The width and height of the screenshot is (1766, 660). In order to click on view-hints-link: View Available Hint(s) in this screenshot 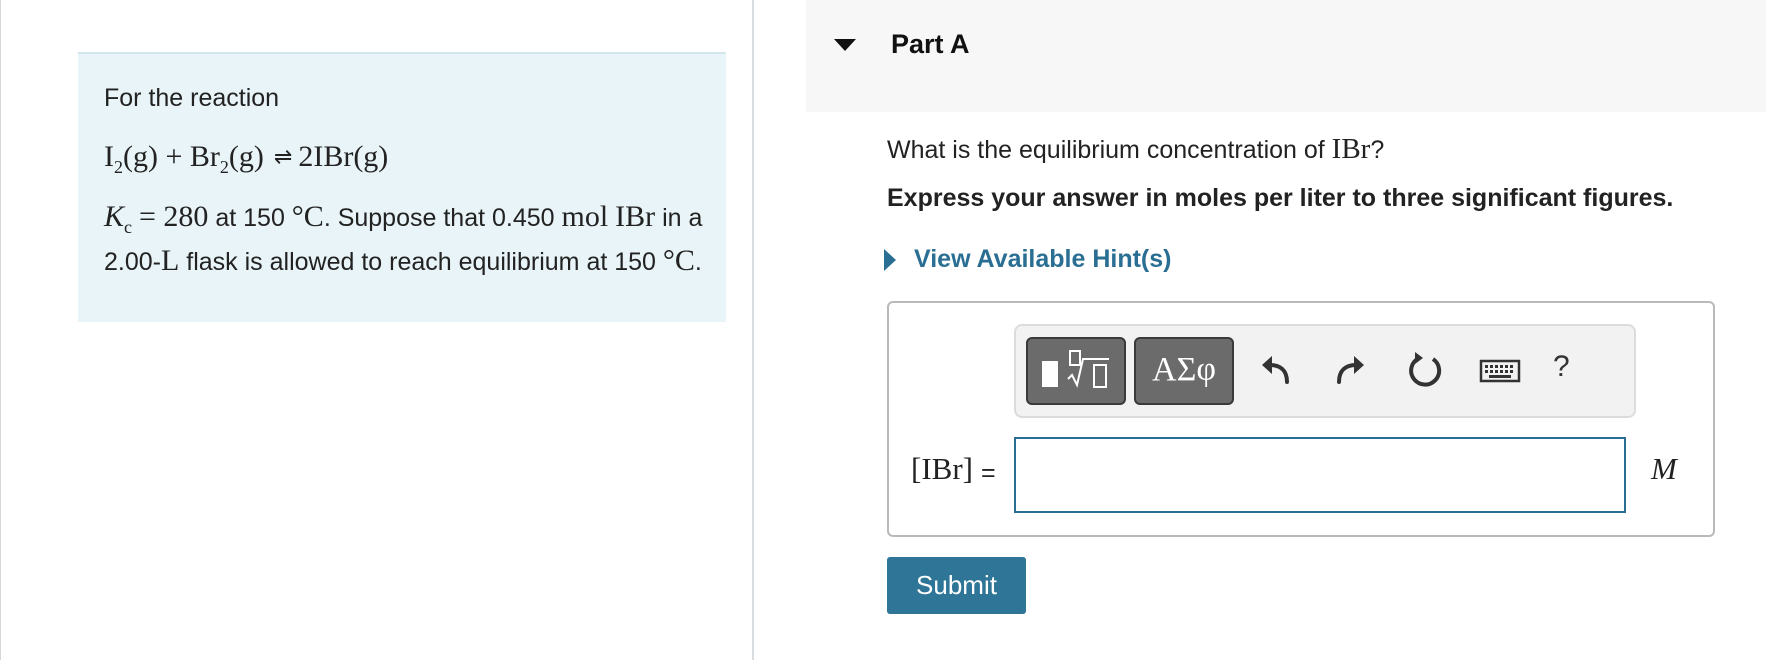, I will do `click(1027, 259)`.